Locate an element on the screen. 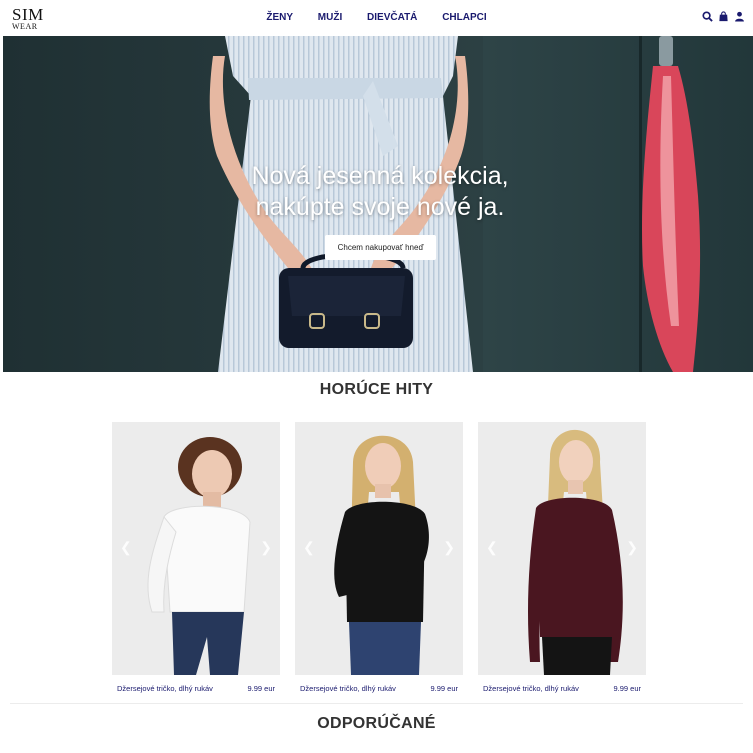  hero-title-line2: nakúpte svoje nové ja. is located at coordinates (380, 207).